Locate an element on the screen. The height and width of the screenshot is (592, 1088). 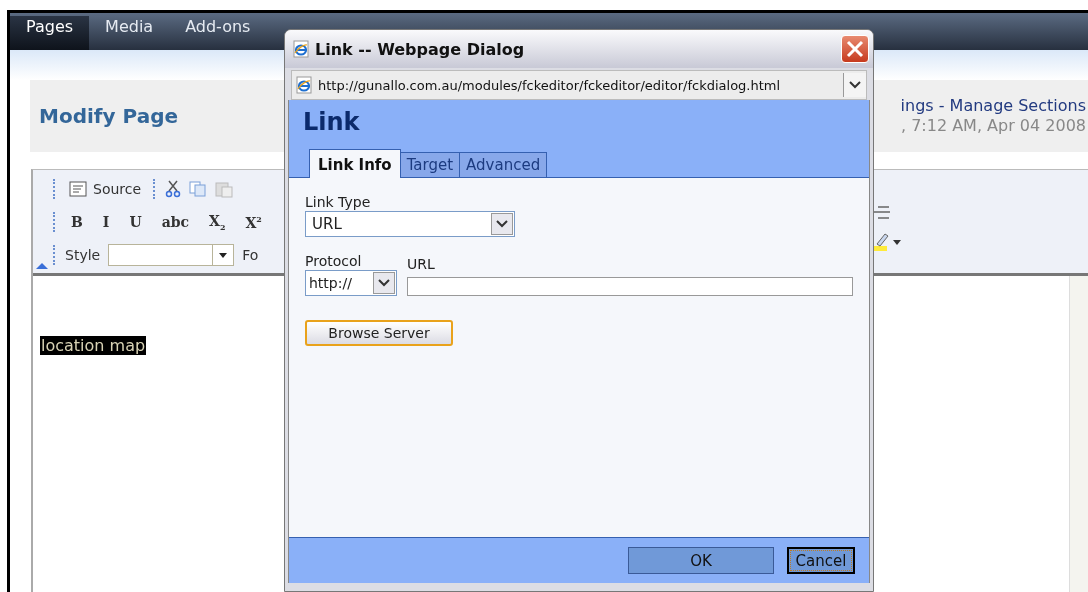
link-type-label: Link Type is located at coordinates (338, 202).